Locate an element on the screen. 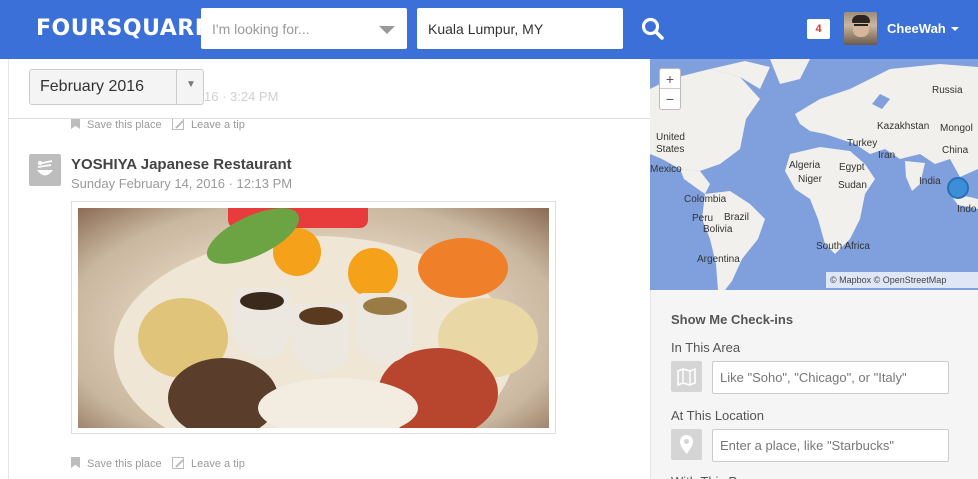 The width and height of the screenshot is (978, 479). map-label: Iran is located at coordinates (887, 155).